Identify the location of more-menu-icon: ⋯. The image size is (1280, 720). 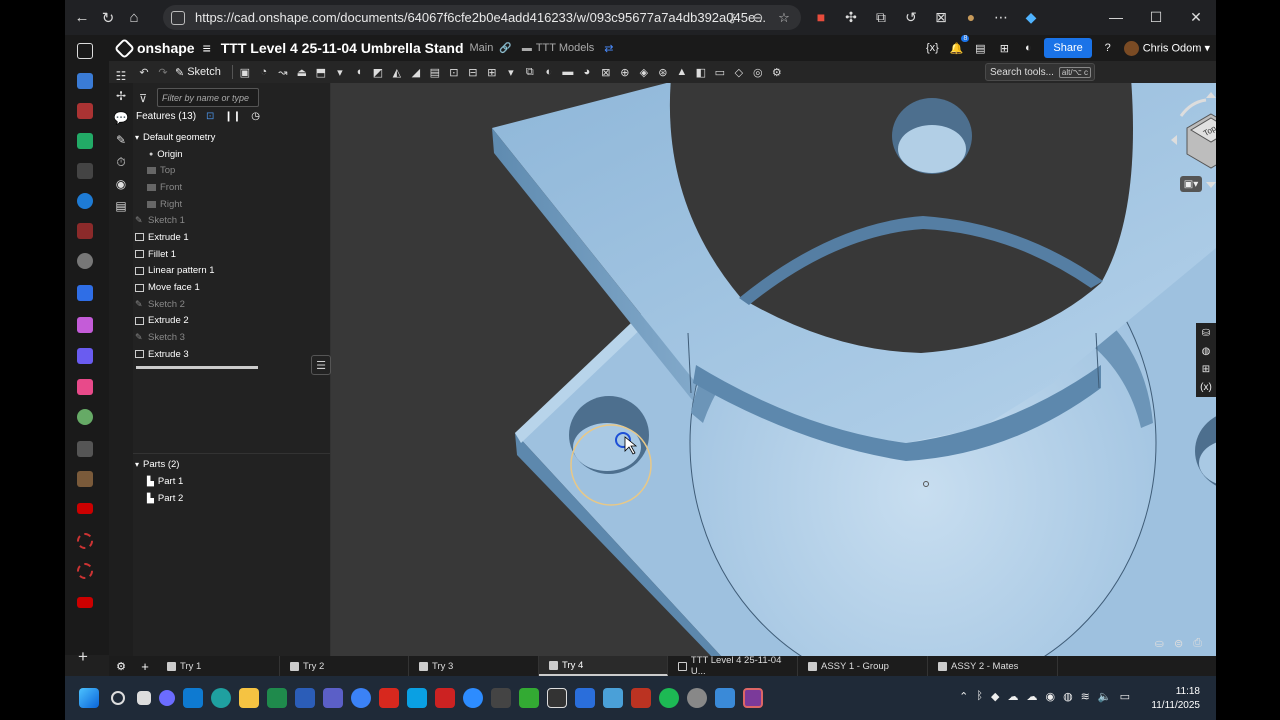
(1001, 17).